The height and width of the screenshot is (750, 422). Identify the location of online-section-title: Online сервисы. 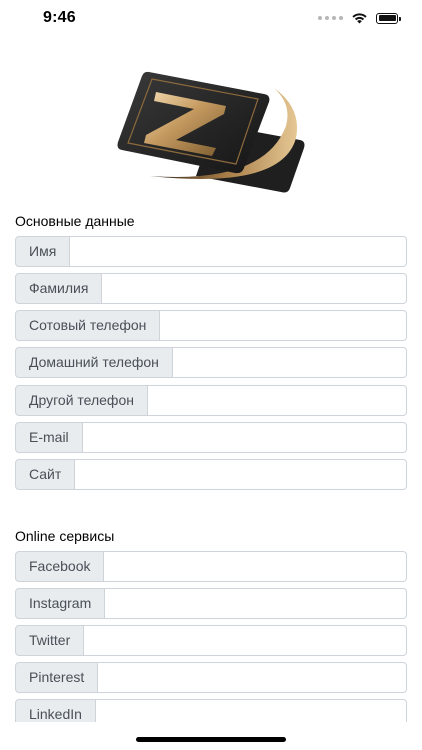
(65, 536).